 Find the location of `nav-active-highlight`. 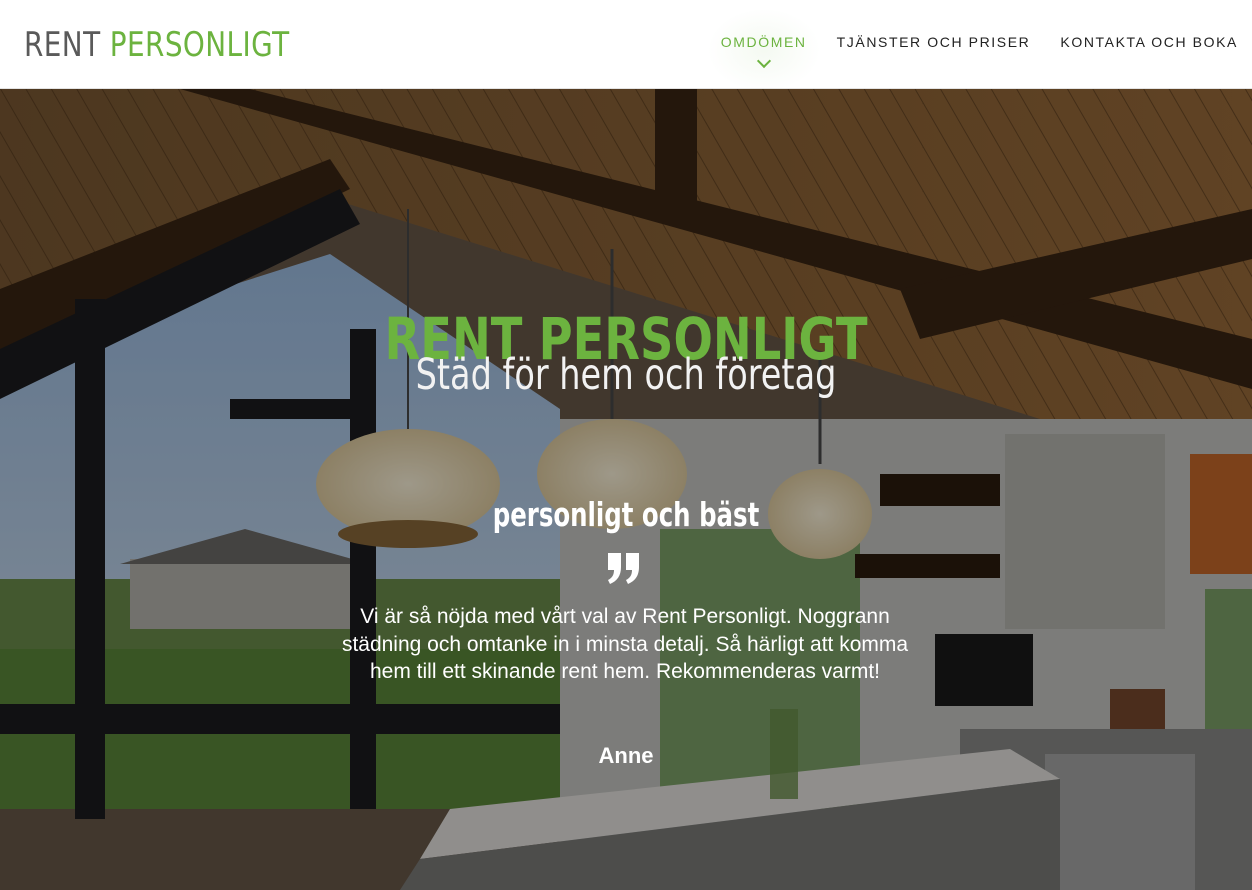

nav-active-highlight is located at coordinates (763, 50).